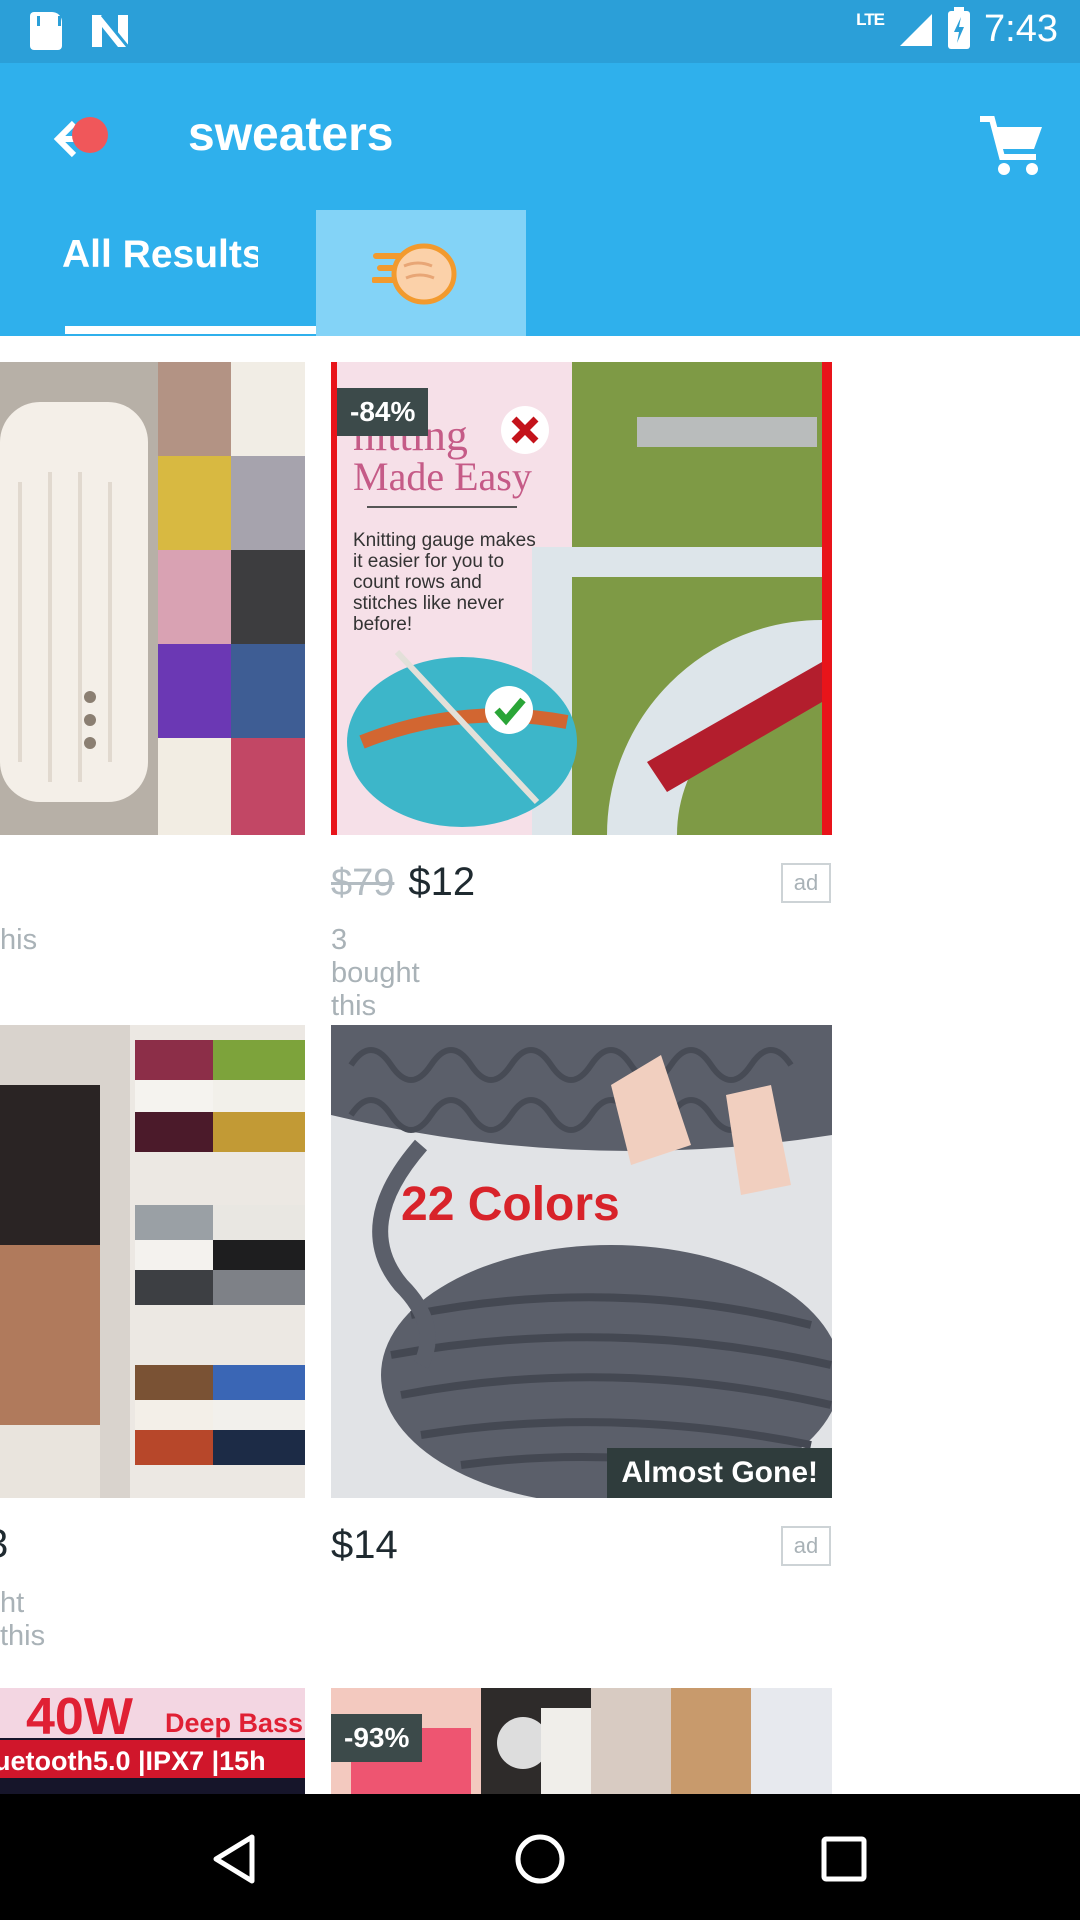 Image resolution: width=1080 pixels, height=1920 pixels. I want to click on tab-fast-delivery, so click(421, 273).